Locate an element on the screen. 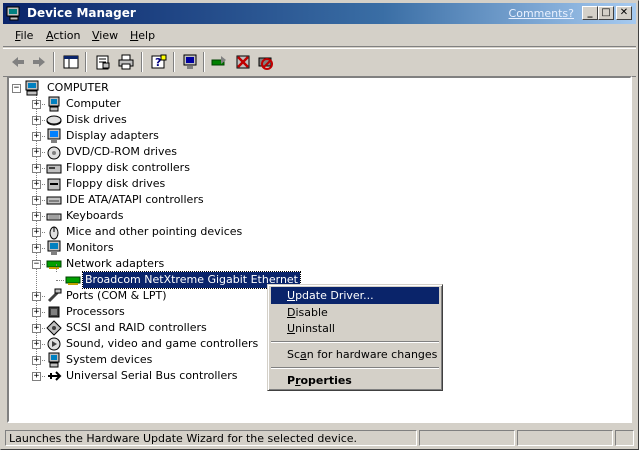  minimize-icon: _ is located at coordinates (590, 12).